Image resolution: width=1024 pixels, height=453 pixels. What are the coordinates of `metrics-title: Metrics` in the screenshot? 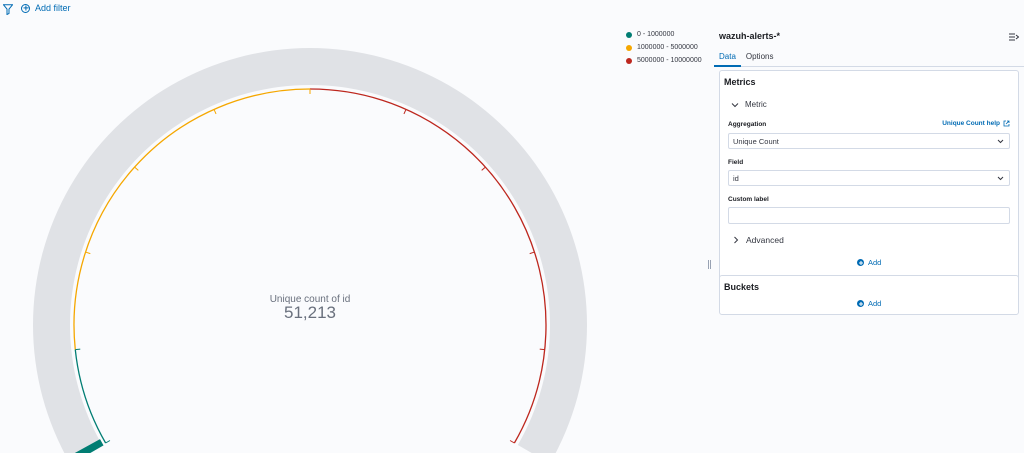 It's located at (740, 82).